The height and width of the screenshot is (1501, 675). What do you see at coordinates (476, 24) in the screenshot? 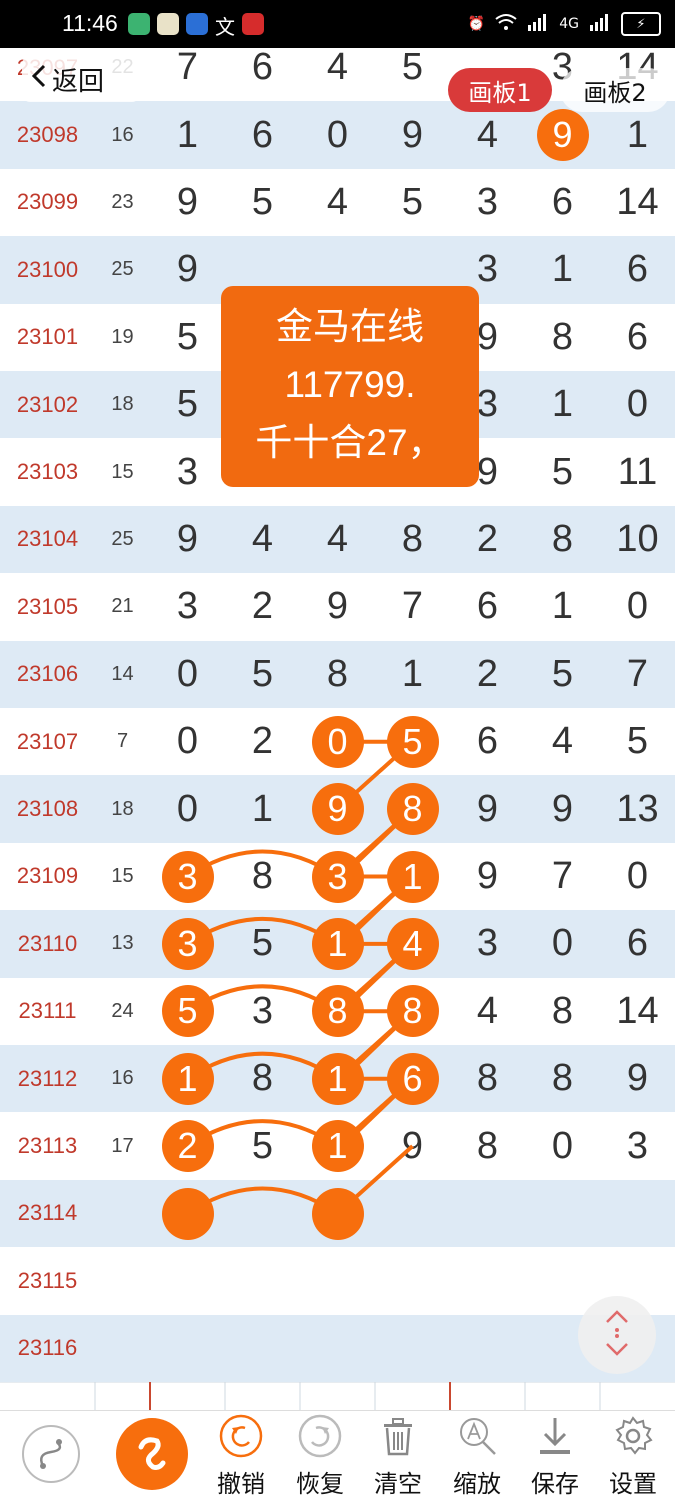
I see `alarm-icon: ⏰` at bounding box center [476, 24].